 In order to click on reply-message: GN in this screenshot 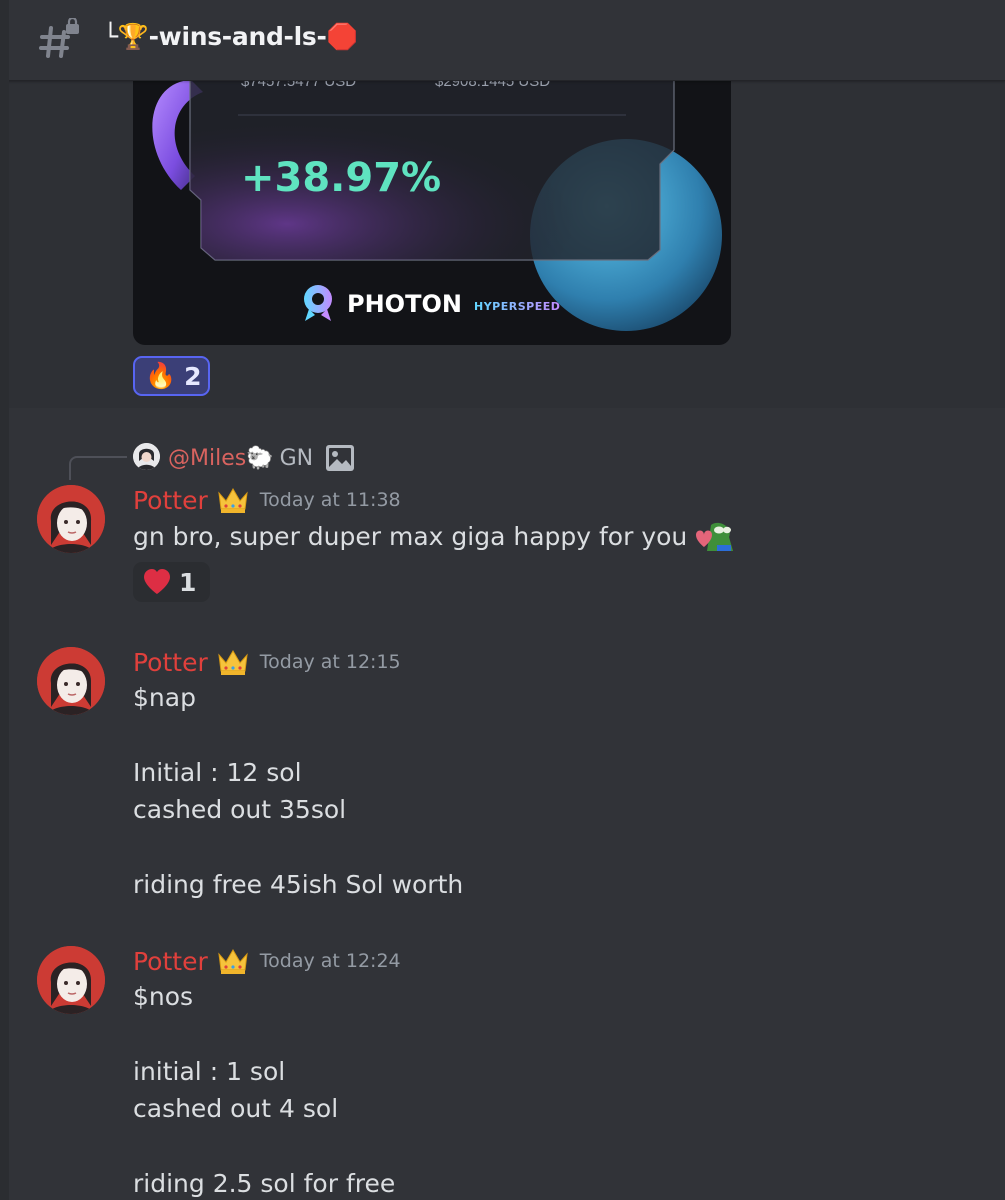, I will do `click(296, 458)`.